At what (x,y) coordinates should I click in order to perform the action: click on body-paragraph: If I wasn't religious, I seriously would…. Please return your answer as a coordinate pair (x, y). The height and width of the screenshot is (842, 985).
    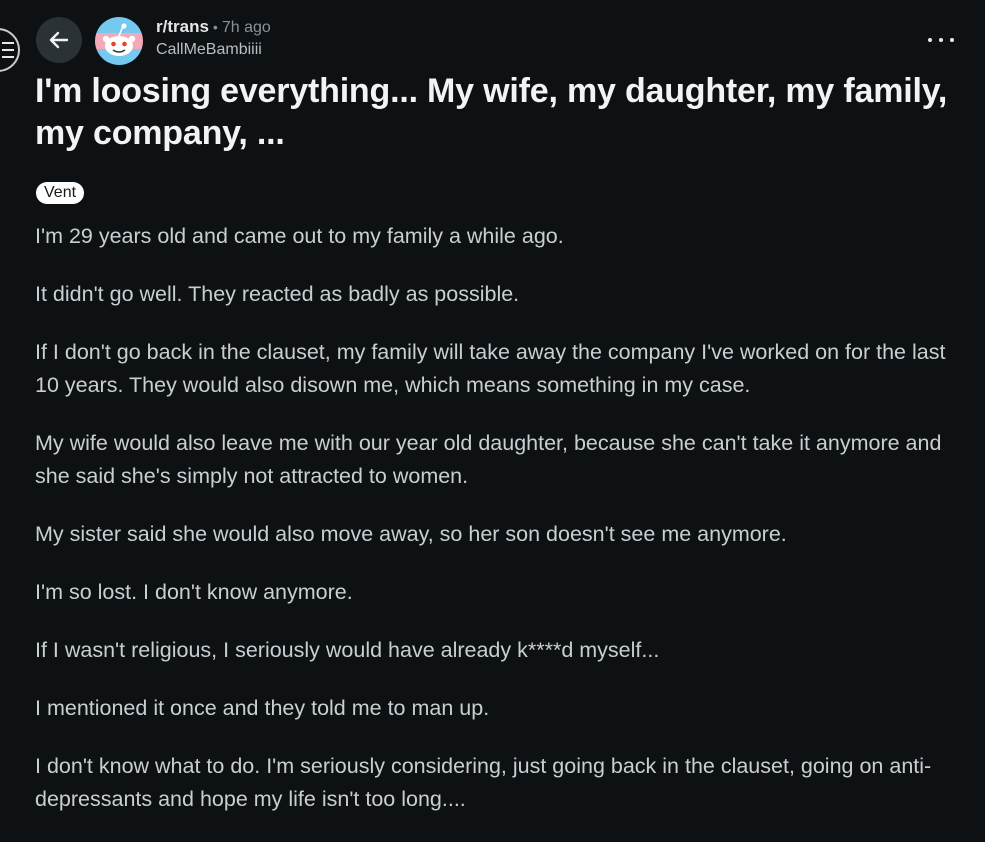
    Looking at the image, I should click on (347, 650).